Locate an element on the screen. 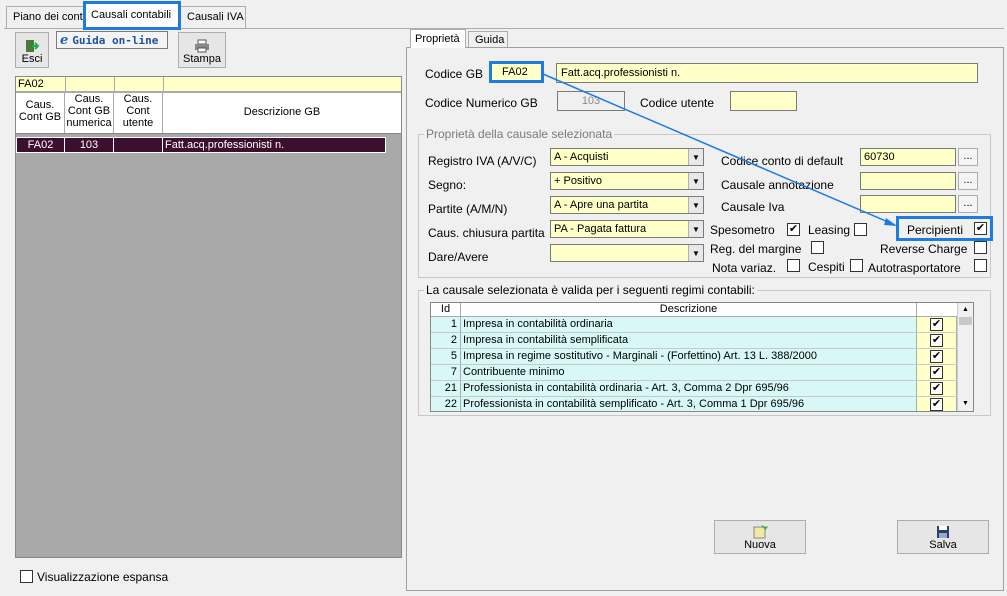 Image resolution: width=1007 pixels, height=596 pixels. tab-causali-contabili: Causali contabili is located at coordinates (132, 15).